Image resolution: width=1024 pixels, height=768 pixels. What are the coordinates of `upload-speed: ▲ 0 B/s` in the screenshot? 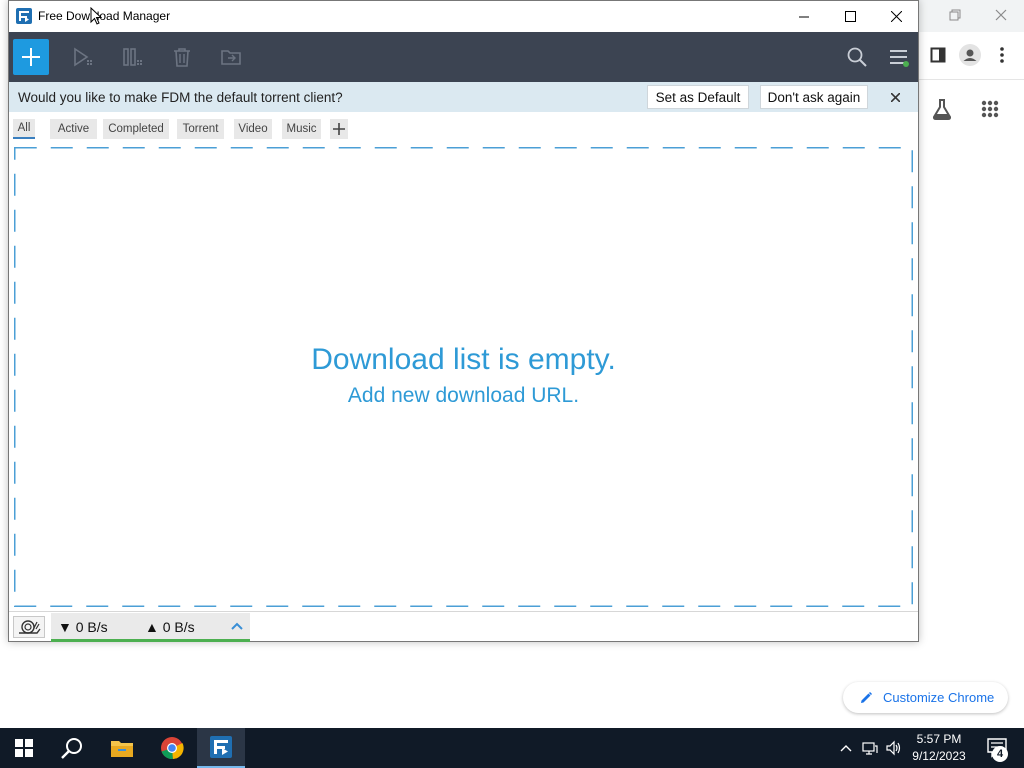 It's located at (170, 627).